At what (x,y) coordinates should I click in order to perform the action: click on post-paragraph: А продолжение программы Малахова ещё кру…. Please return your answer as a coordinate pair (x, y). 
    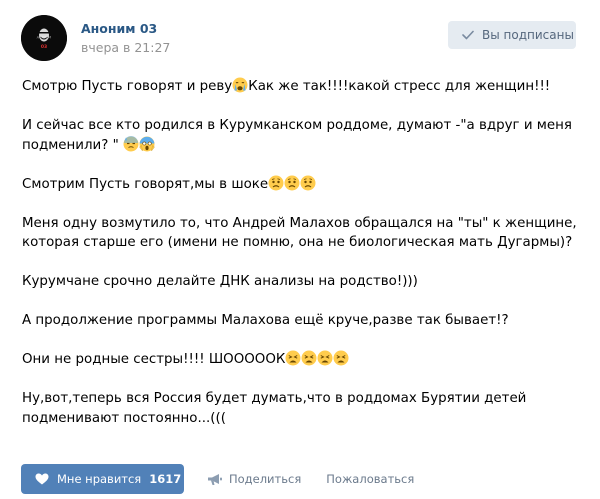
    Looking at the image, I should click on (302, 321).